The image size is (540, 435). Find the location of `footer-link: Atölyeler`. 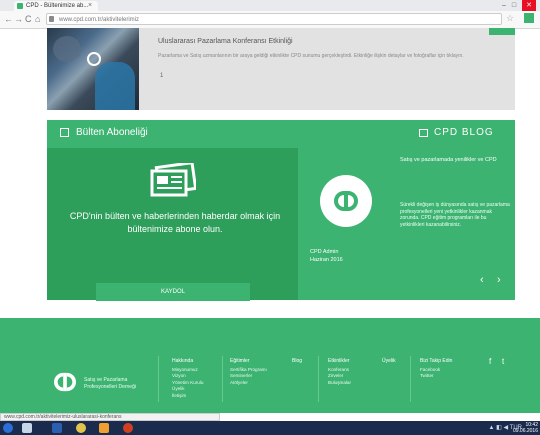

footer-link: Atölyeler is located at coordinates (248, 383).